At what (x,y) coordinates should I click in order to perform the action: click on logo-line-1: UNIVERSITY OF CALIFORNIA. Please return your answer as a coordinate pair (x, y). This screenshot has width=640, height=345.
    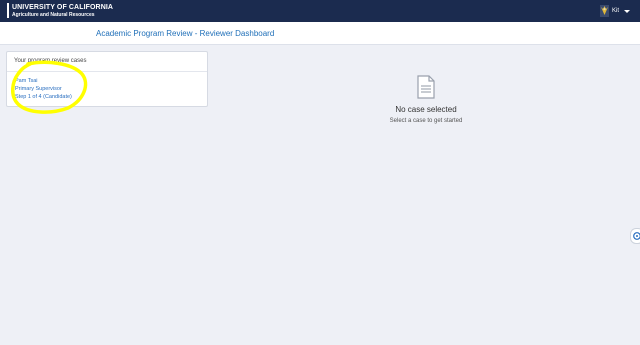
    Looking at the image, I should click on (63, 7).